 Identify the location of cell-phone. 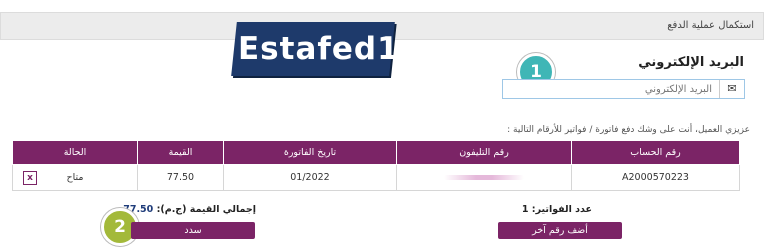
(484, 177).